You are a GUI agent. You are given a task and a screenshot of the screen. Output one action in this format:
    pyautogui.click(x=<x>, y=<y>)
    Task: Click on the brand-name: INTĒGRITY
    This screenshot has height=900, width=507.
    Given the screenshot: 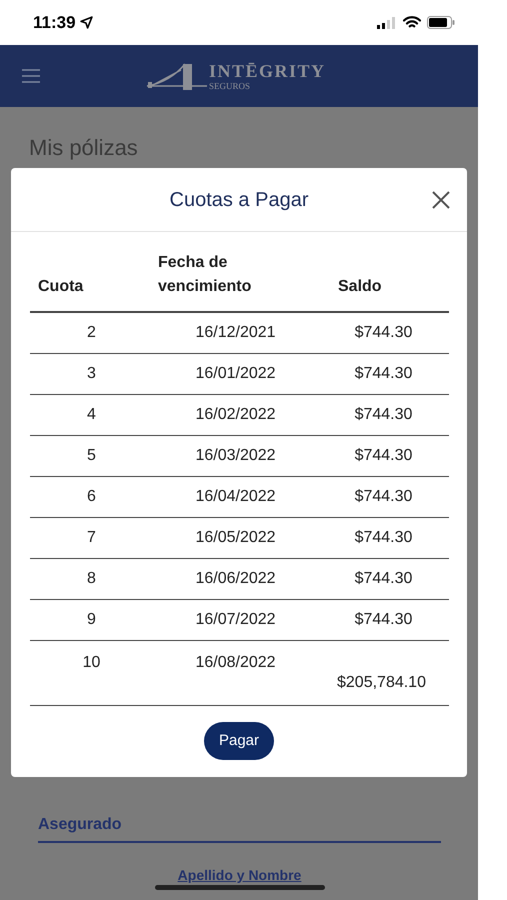 What is the action you would take?
    pyautogui.click(x=267, y=71)
    